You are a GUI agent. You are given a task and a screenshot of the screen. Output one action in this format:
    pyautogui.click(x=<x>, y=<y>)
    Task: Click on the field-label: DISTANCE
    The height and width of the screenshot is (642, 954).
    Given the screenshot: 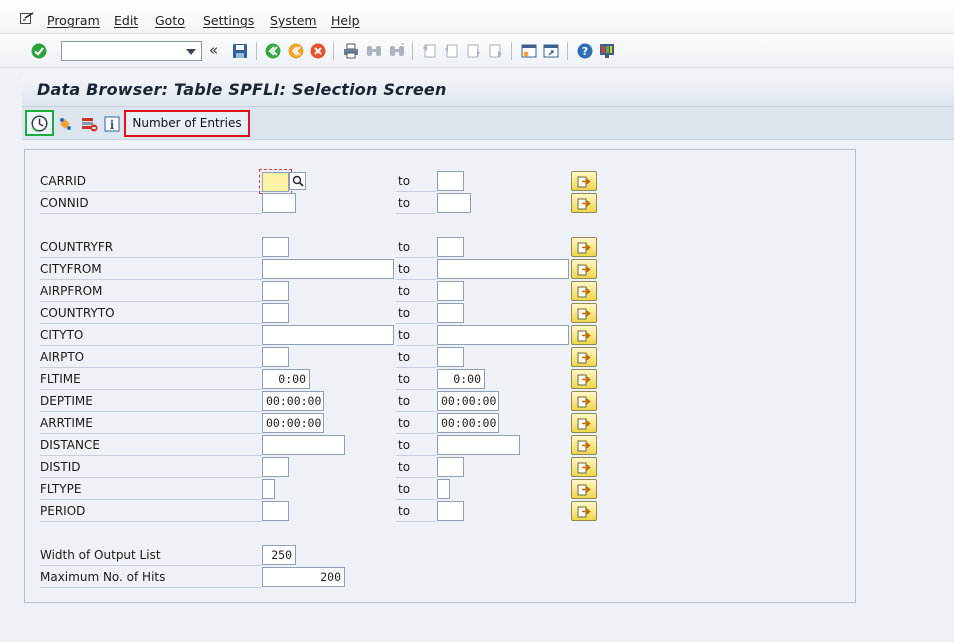 What is the action you would take?
    pyautogui.click(x=151, y=445)
    